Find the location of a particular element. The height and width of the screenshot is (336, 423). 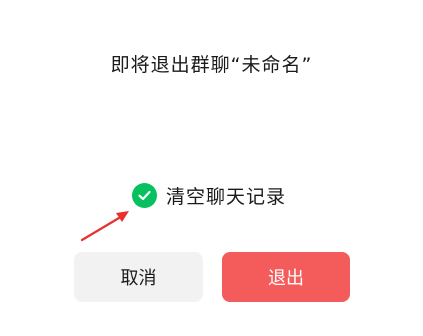

clear-chat-history-option: 清空聊天记录 is located at coordinates (209, 195).